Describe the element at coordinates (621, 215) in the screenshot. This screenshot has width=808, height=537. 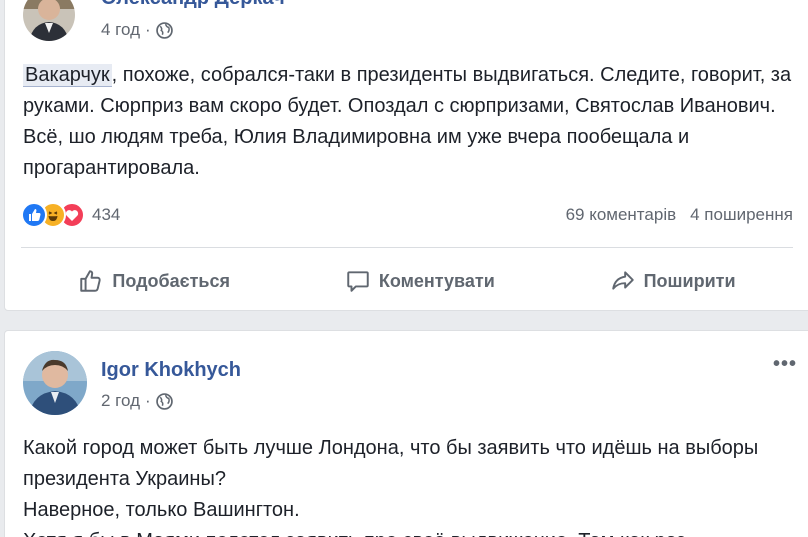
I see `comments-count-link: 69 коментарів` at that location.